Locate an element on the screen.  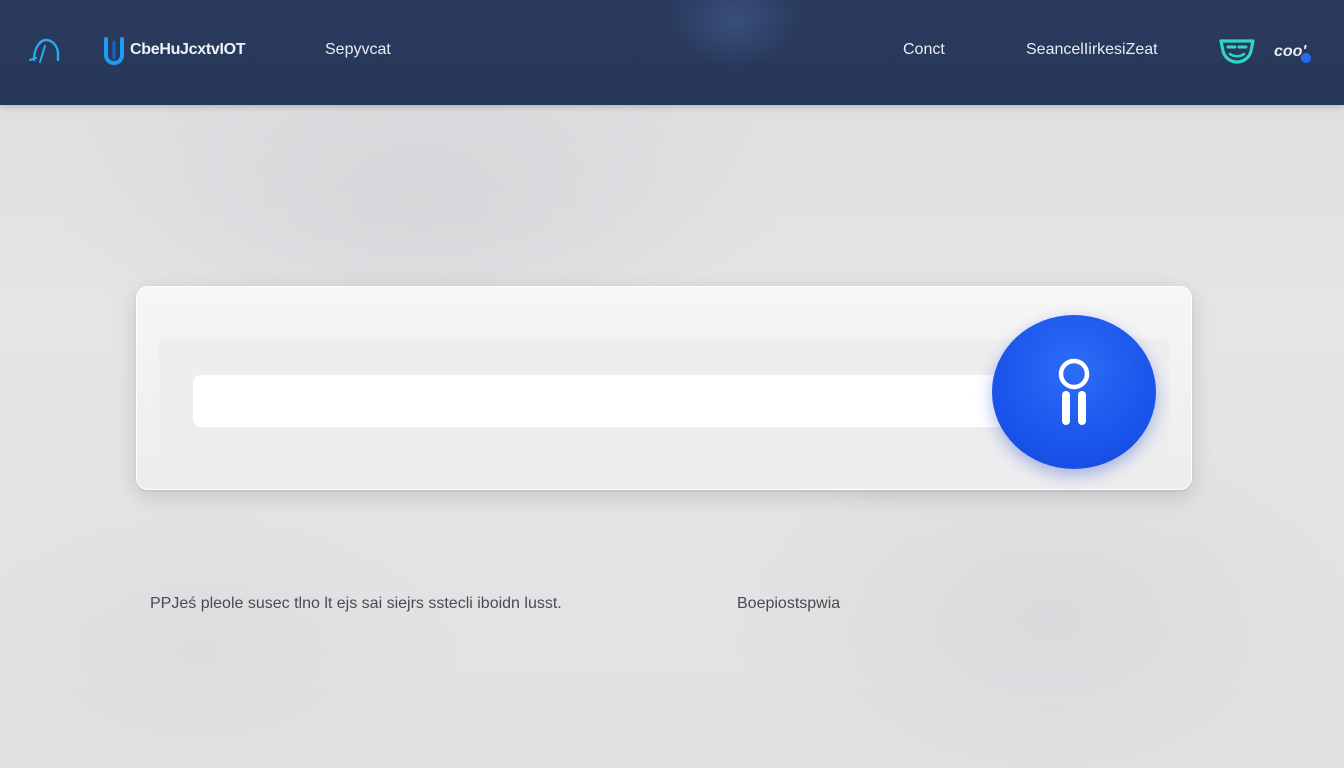
nav-link-primary: Sepyvcat is located at coordinates (358, 50).